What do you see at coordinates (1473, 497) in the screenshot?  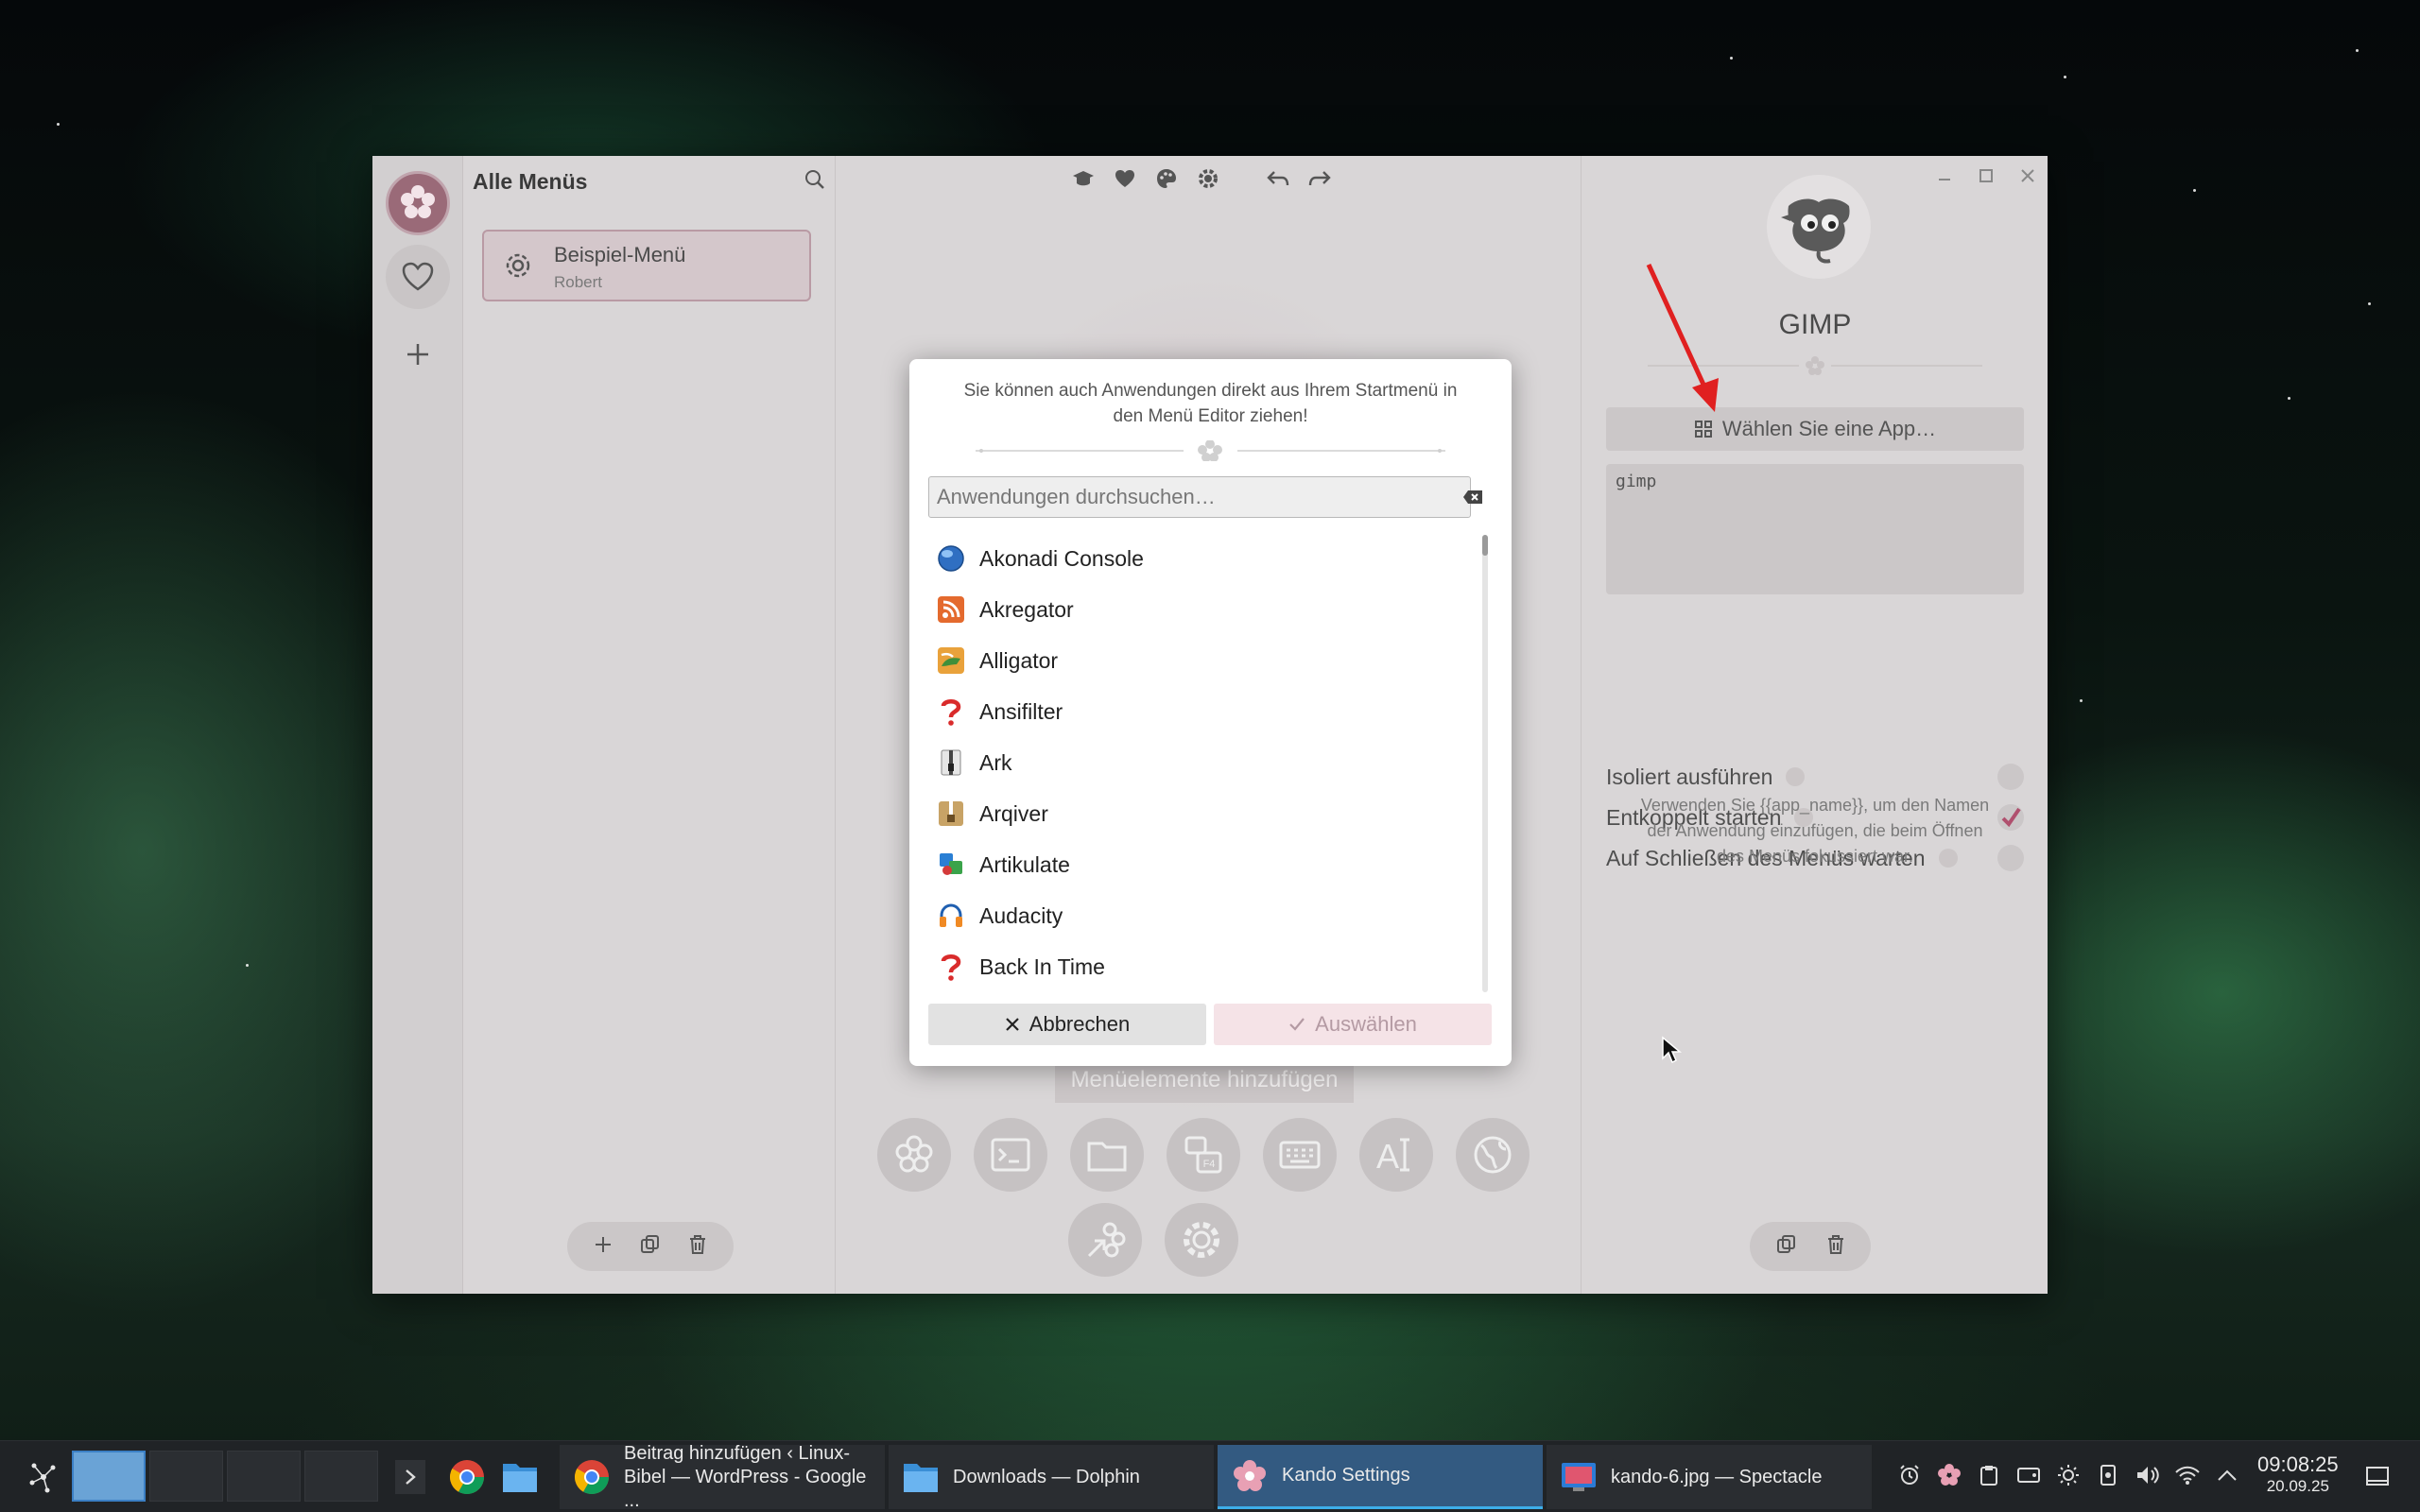 I see `clear-search-button` at bounding box center [1473, 497].